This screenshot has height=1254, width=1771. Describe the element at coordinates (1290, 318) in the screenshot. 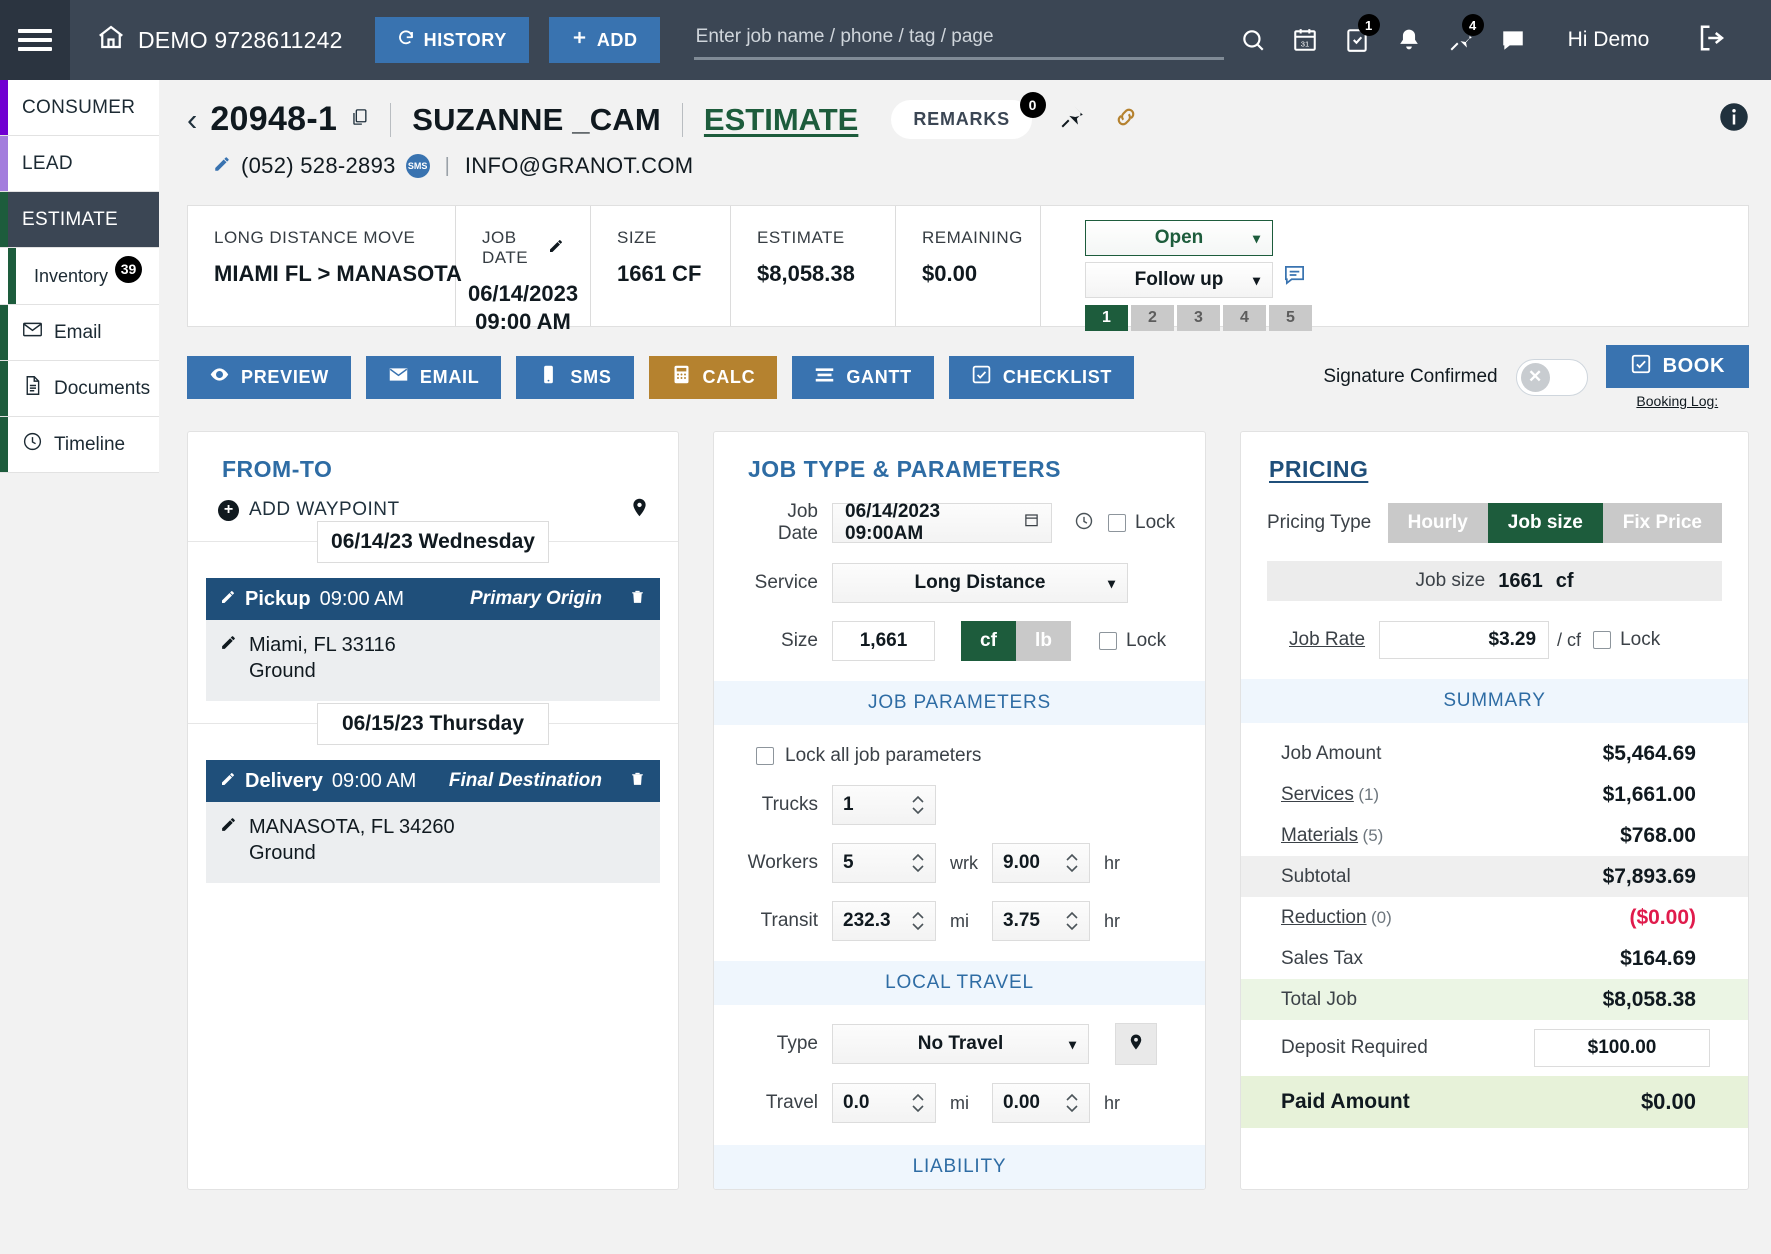

I see `stage-step-5: 5` at that location.